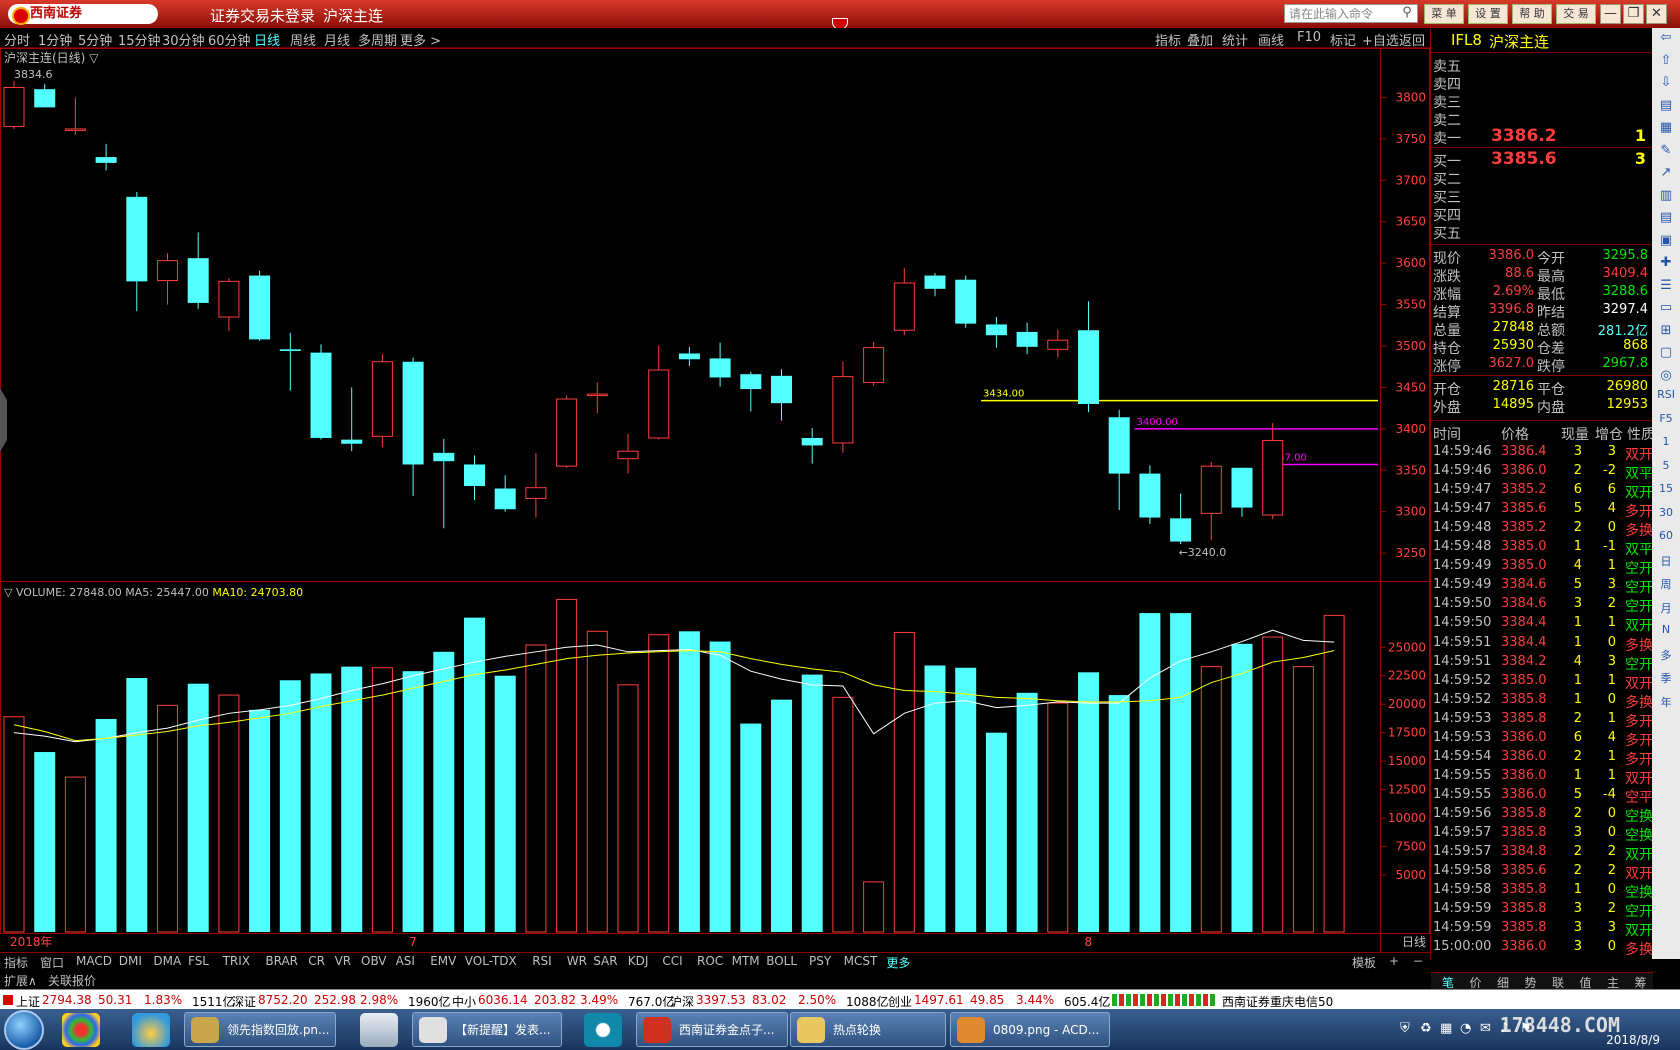 This screenshot has height=1050, width=1680. Describe the element at coordinates (81, 1030) in the screenshot. I see `quicklaunch-app-icon` at that location.